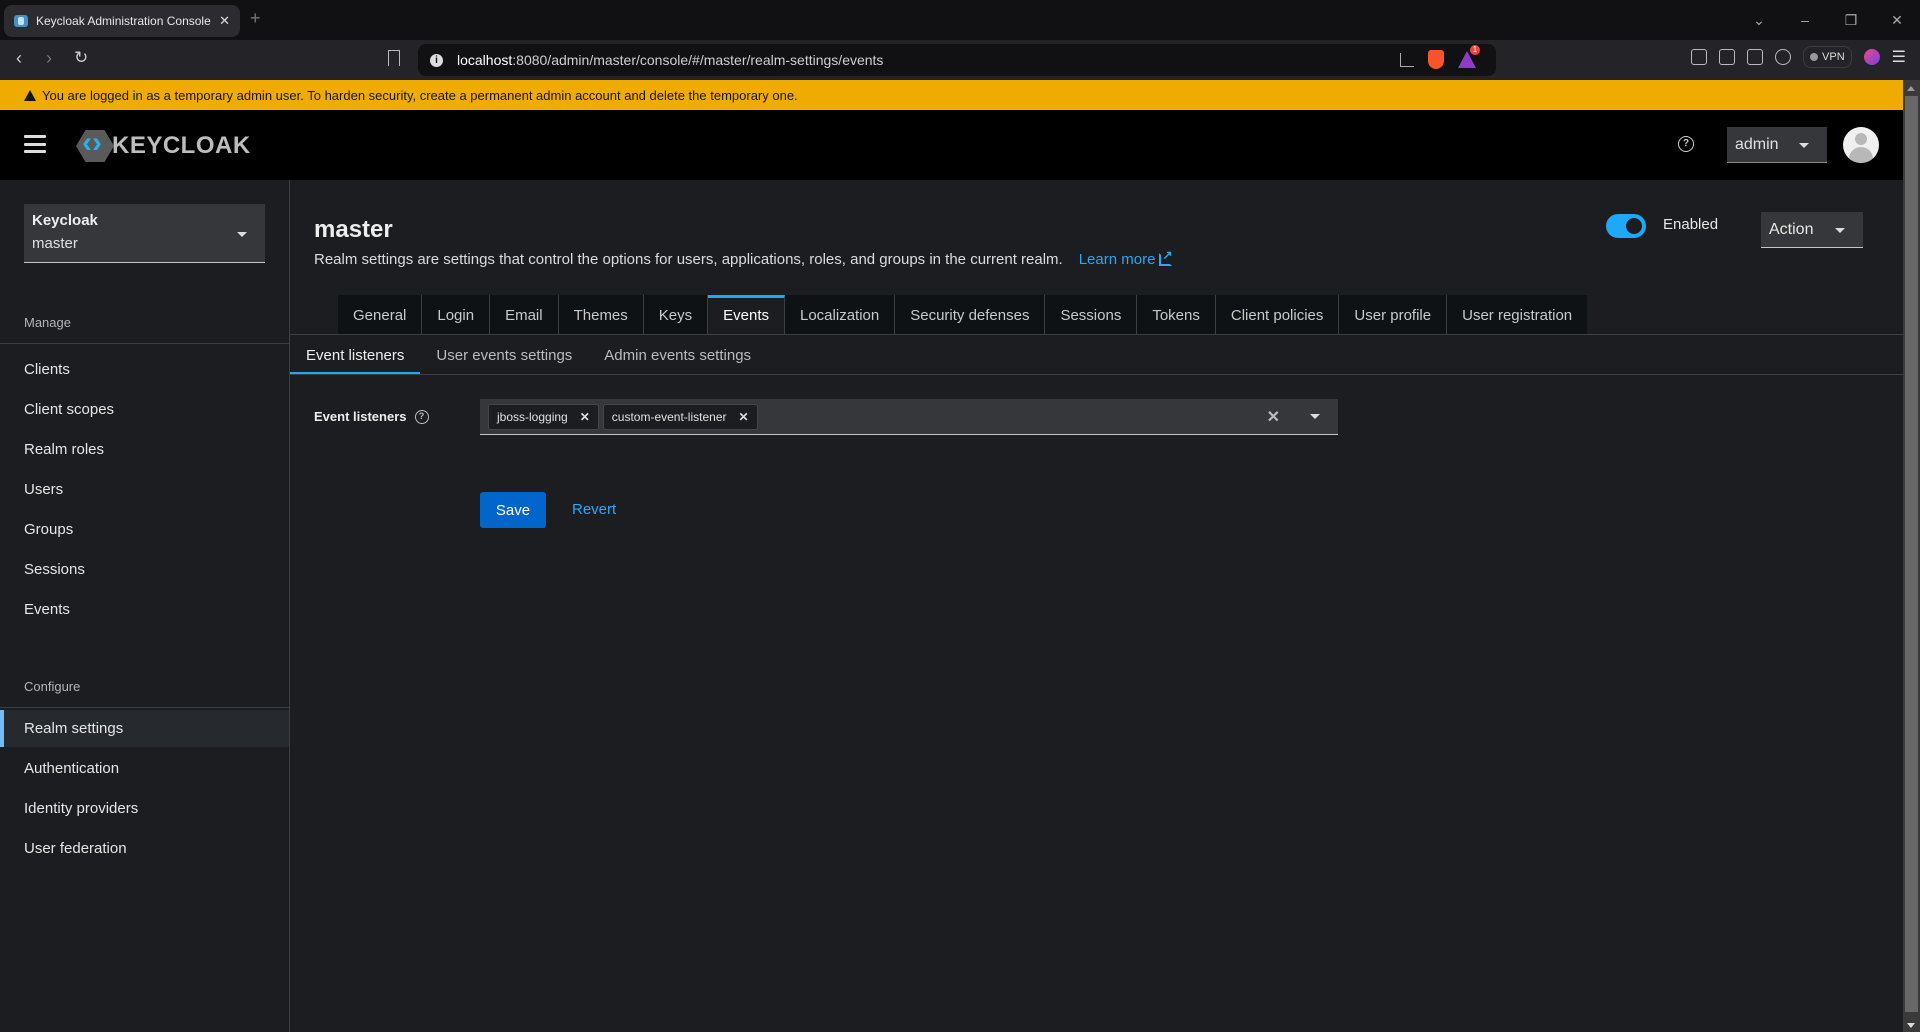 The width and height of the screenshot is (1920, 1032). I want to click on external-link-icon, so click(1166, 257).